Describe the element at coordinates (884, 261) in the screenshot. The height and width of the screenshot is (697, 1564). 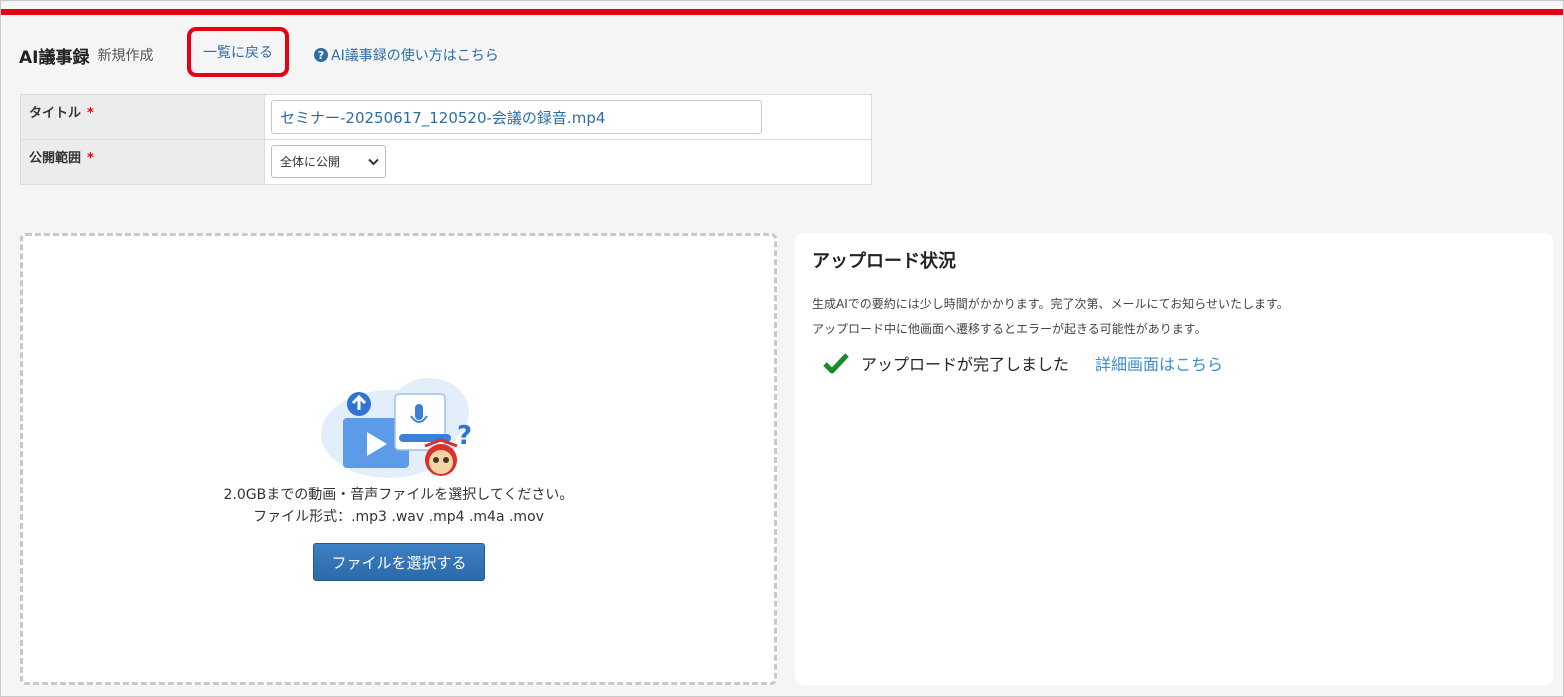
I see `status-title: アップロード状況` at that location.